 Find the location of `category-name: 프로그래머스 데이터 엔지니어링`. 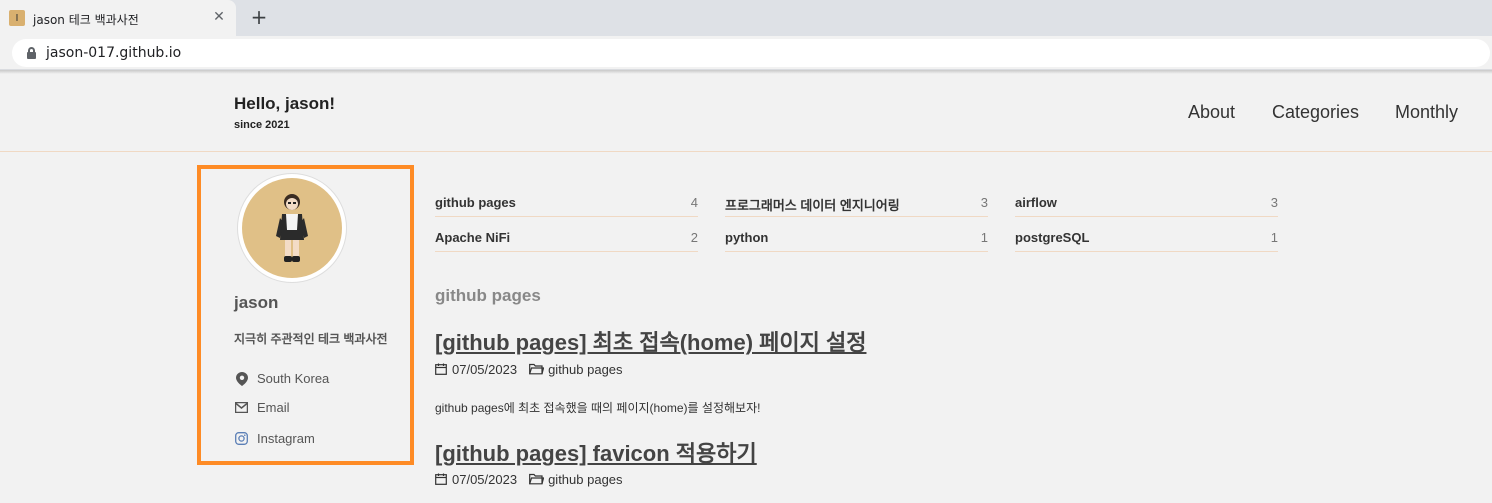

category-name: 프로그래머스 데이터 엔지니어링 is located at coordinates (812, 204).